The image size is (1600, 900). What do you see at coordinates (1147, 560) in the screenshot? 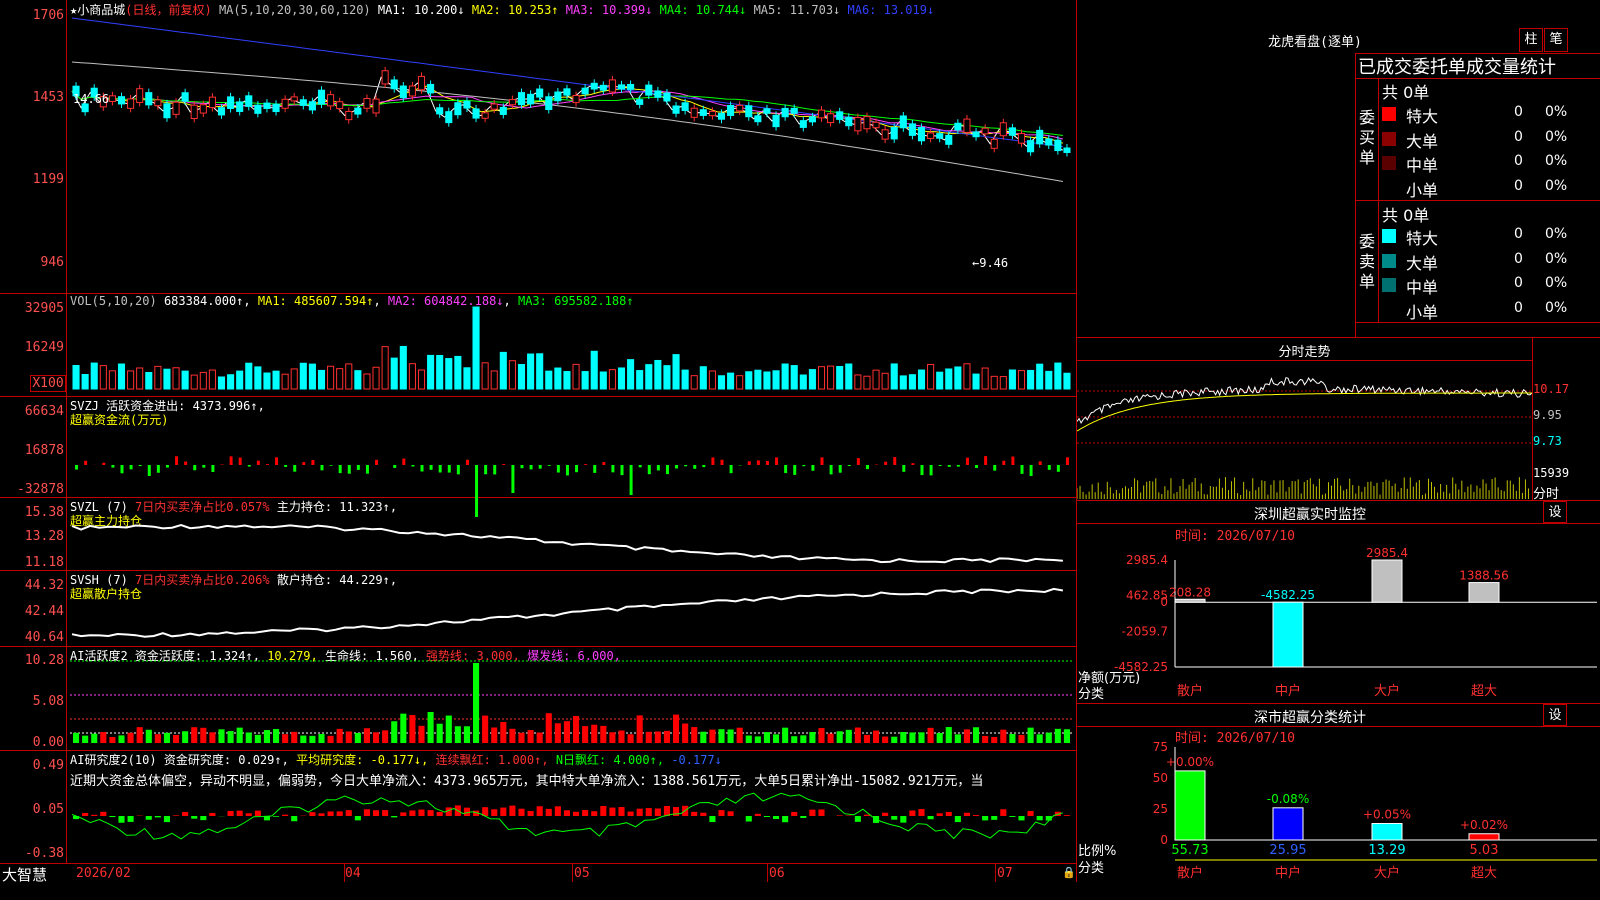
I see `sz-monitor-axis-label: 2985.4` at bounding box center [1147, 560].